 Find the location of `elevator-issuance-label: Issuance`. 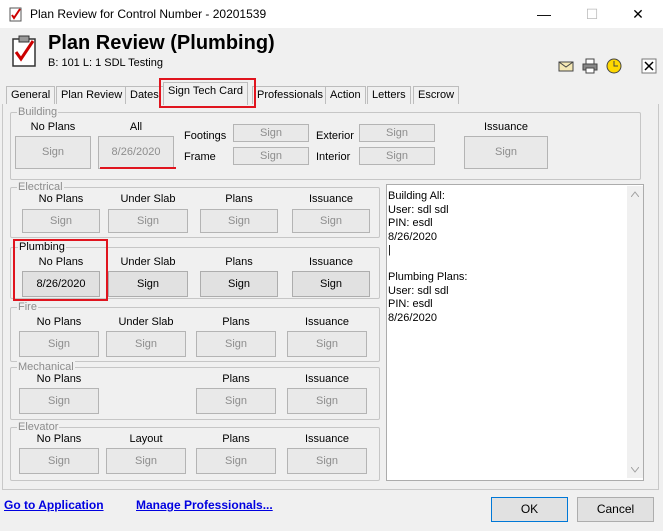

elevator-issuance-label: Issuance is located at coordinates (327, 439).